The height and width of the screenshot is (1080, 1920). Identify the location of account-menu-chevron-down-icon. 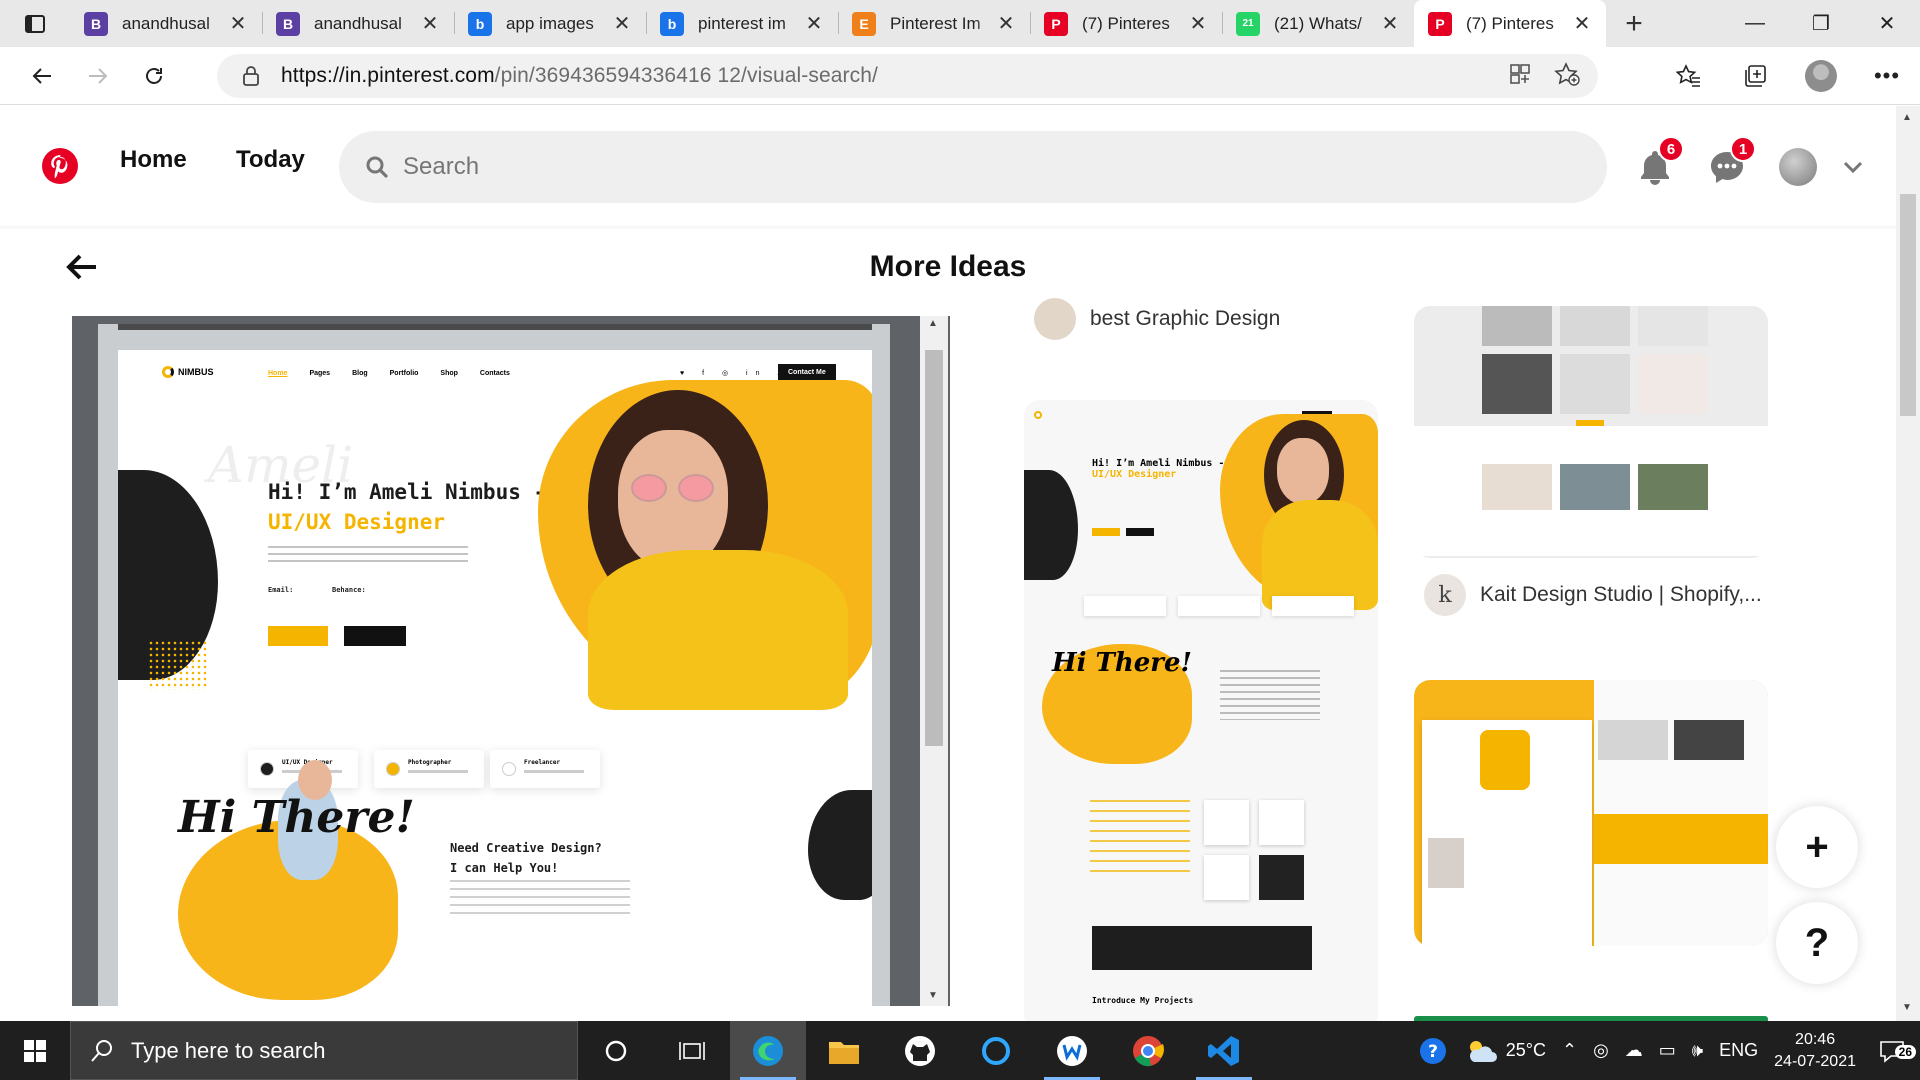
(1853, 167).